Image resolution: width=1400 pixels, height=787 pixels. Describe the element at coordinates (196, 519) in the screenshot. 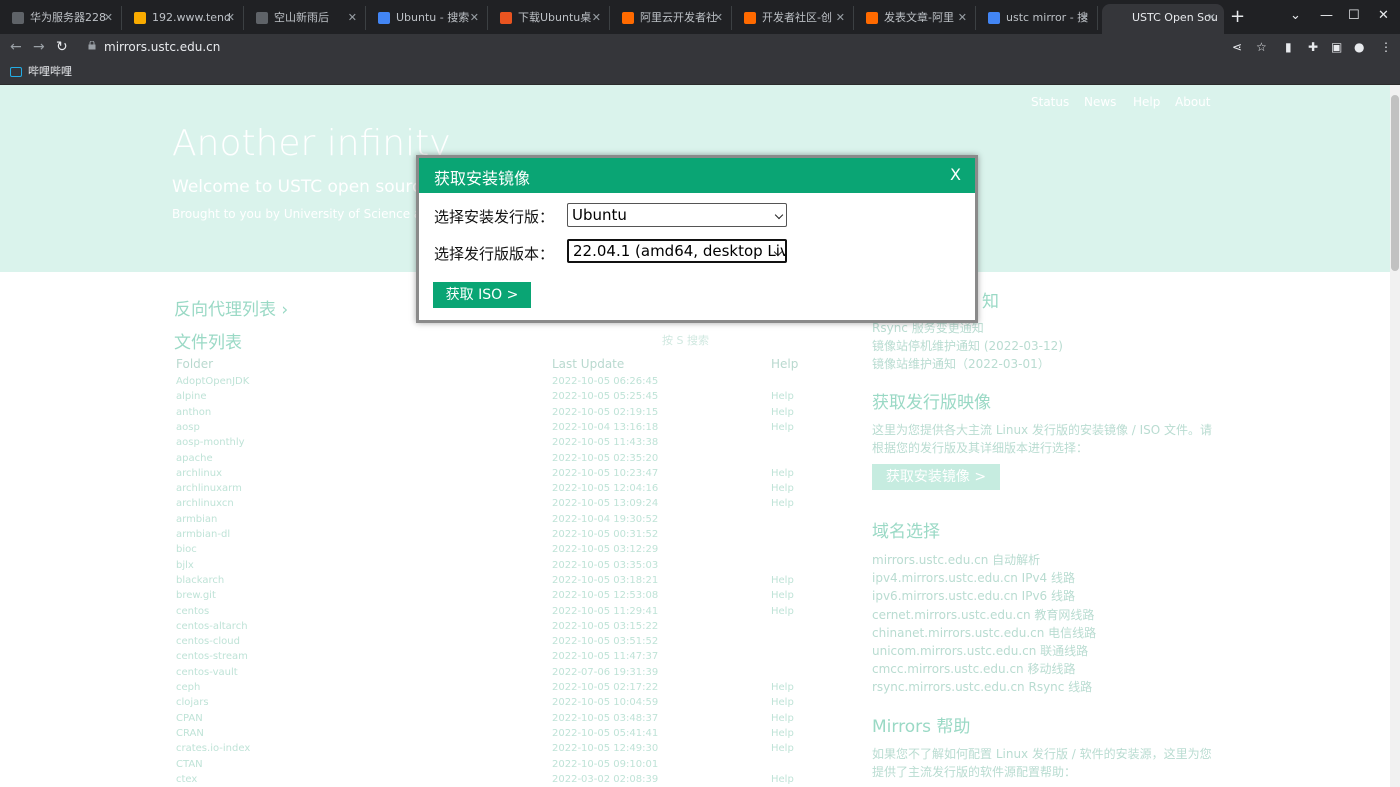

I see `folder-link: armbian` at that location.